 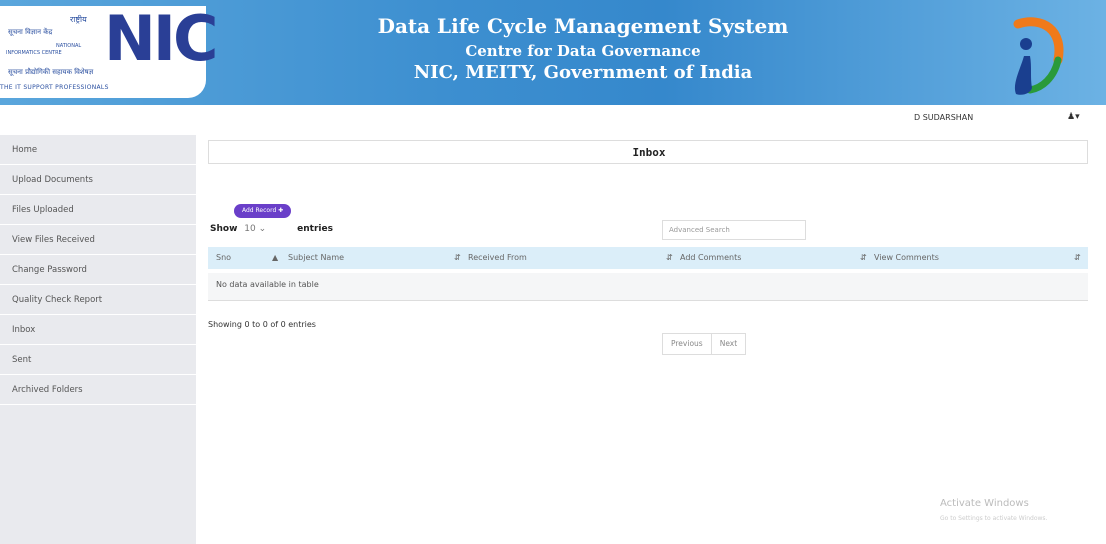 I want to click on entries-length-control: Show 10 ⌄ entries, so click(x=271, y=229).